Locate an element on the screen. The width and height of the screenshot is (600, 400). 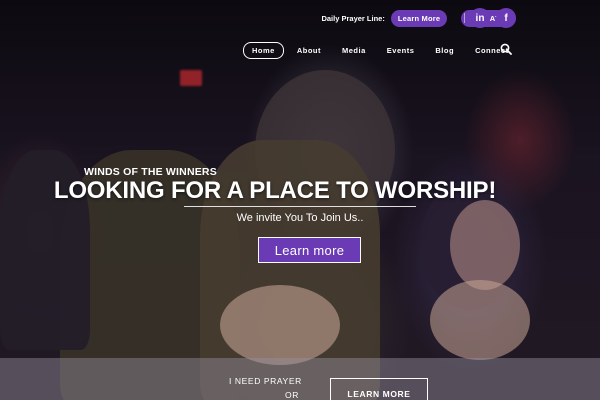
nav-item-events: Events is located at coordinates (401, 50).